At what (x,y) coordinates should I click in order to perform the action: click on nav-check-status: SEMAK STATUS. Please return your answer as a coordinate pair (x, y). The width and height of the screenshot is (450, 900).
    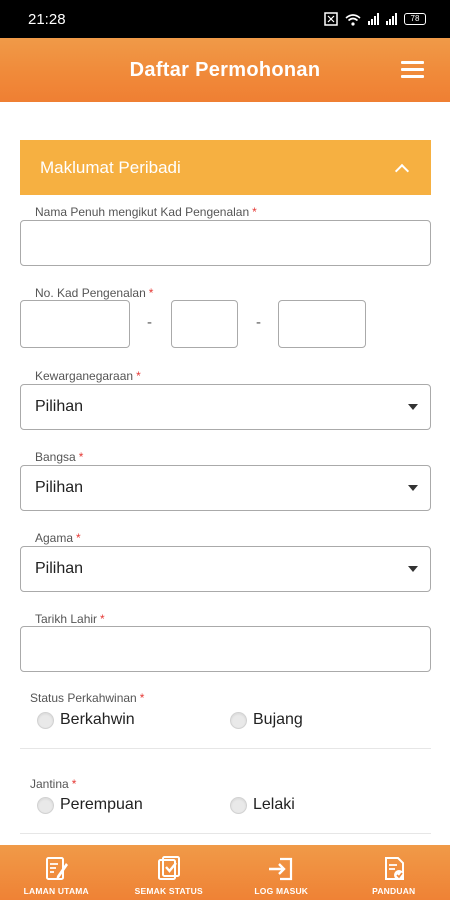
    Looking at the image, I should click on (169, 872).